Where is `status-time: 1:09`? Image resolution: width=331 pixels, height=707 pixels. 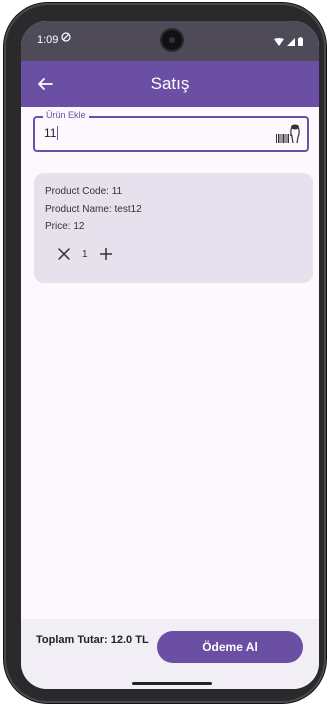
status-time: 1:09 is located at coordinates (48, 40).